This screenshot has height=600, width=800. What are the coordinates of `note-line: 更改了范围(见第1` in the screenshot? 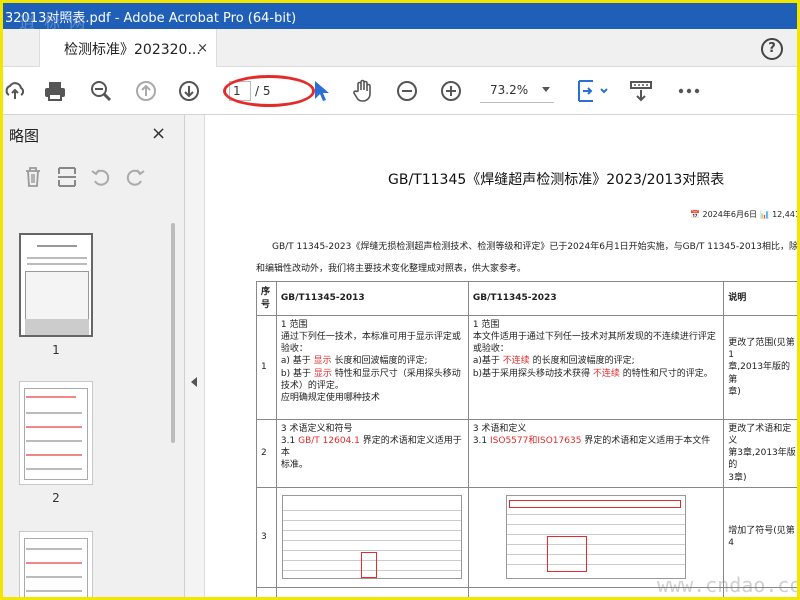 It's located at (761, 349).